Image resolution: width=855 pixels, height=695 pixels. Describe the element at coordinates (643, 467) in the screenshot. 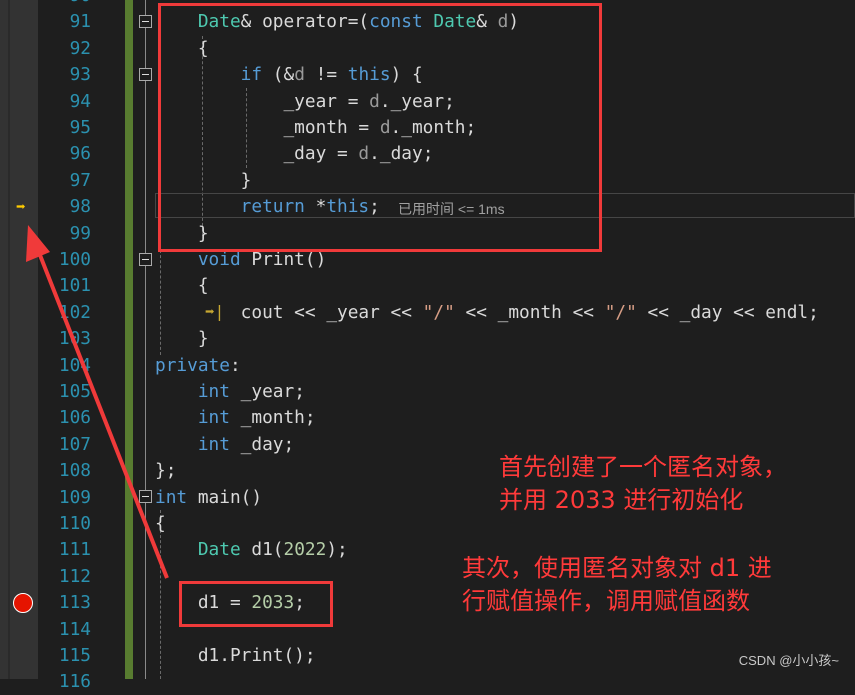

I see `note-line: 首先创建了一个匿名对象，` at that location.